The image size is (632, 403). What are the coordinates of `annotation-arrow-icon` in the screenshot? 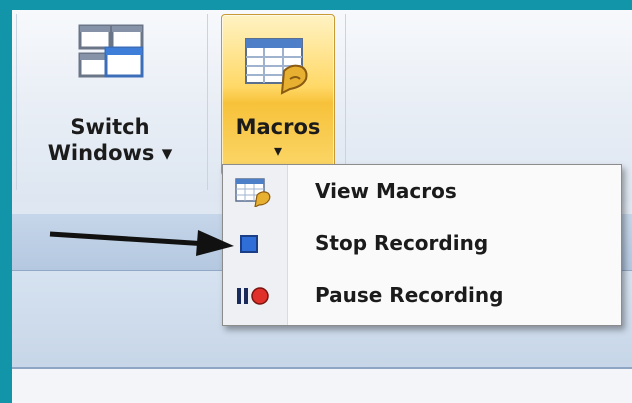 It's located at (141, 243).